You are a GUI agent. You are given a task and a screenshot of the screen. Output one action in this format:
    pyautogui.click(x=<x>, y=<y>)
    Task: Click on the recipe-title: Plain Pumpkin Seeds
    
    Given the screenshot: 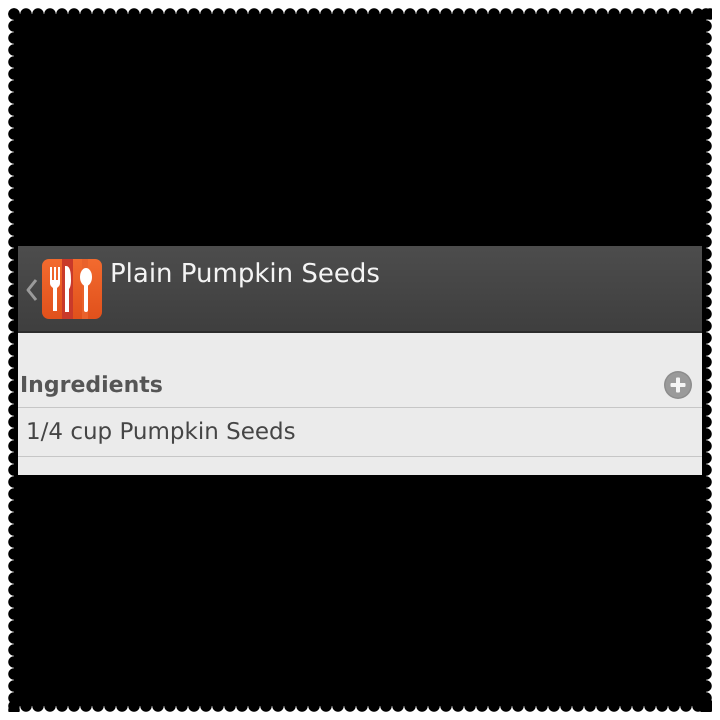 What is the action you would take?
    pyautogui.click(x=245, y=273)
    